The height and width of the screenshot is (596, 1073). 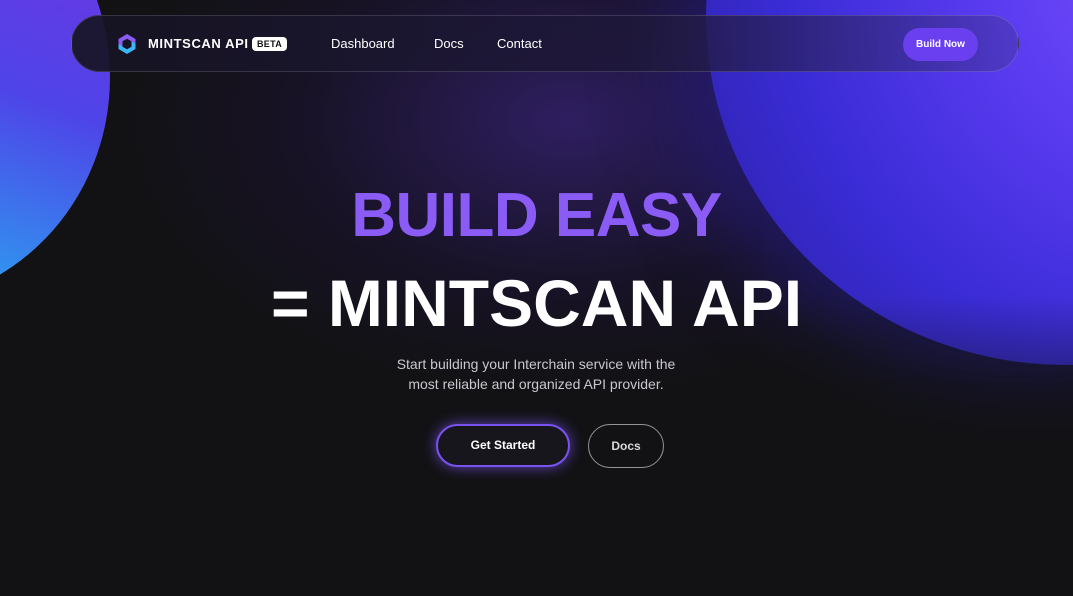 What do you see at coordinates (626, 446) in the screenshot?
I see `docs-button: Docs` at bounding box center [626, 446].